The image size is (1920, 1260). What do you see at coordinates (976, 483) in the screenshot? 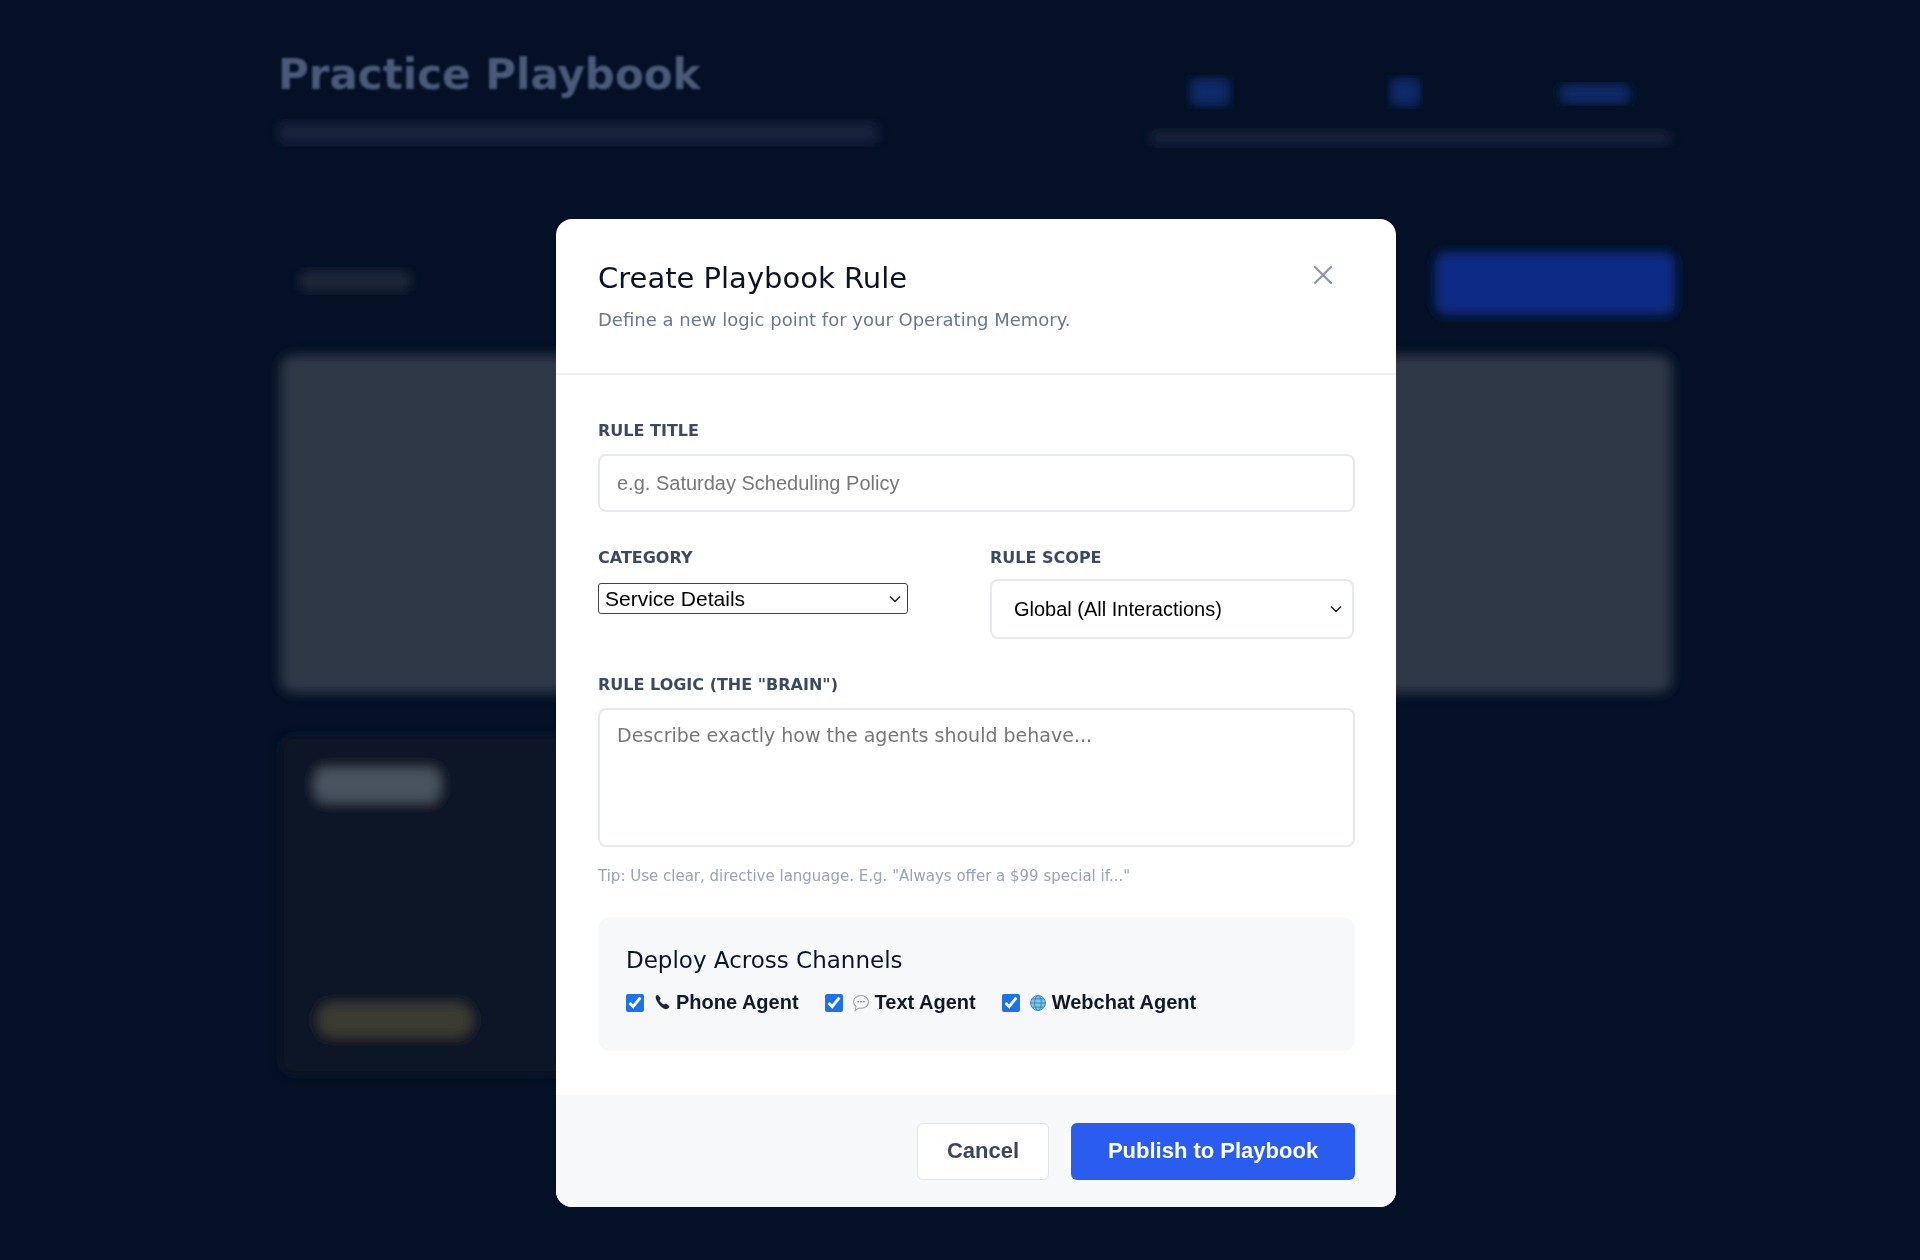
I see `title-field: e.g. Saturday Scheduling Policy` at bounding box center [976, 483].